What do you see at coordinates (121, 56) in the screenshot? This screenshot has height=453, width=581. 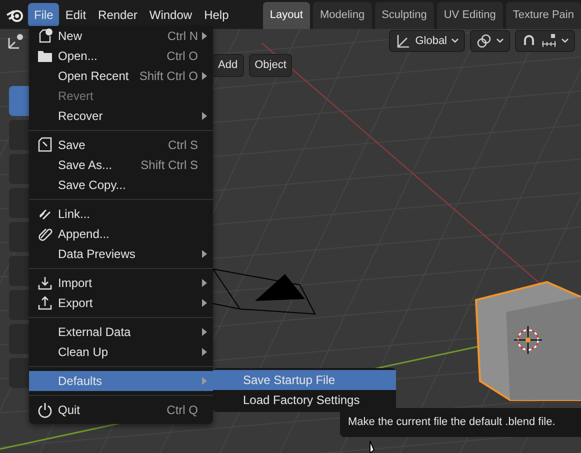 I see `menu-item: Open... Ctrl O` at bounding box center [121, 56].